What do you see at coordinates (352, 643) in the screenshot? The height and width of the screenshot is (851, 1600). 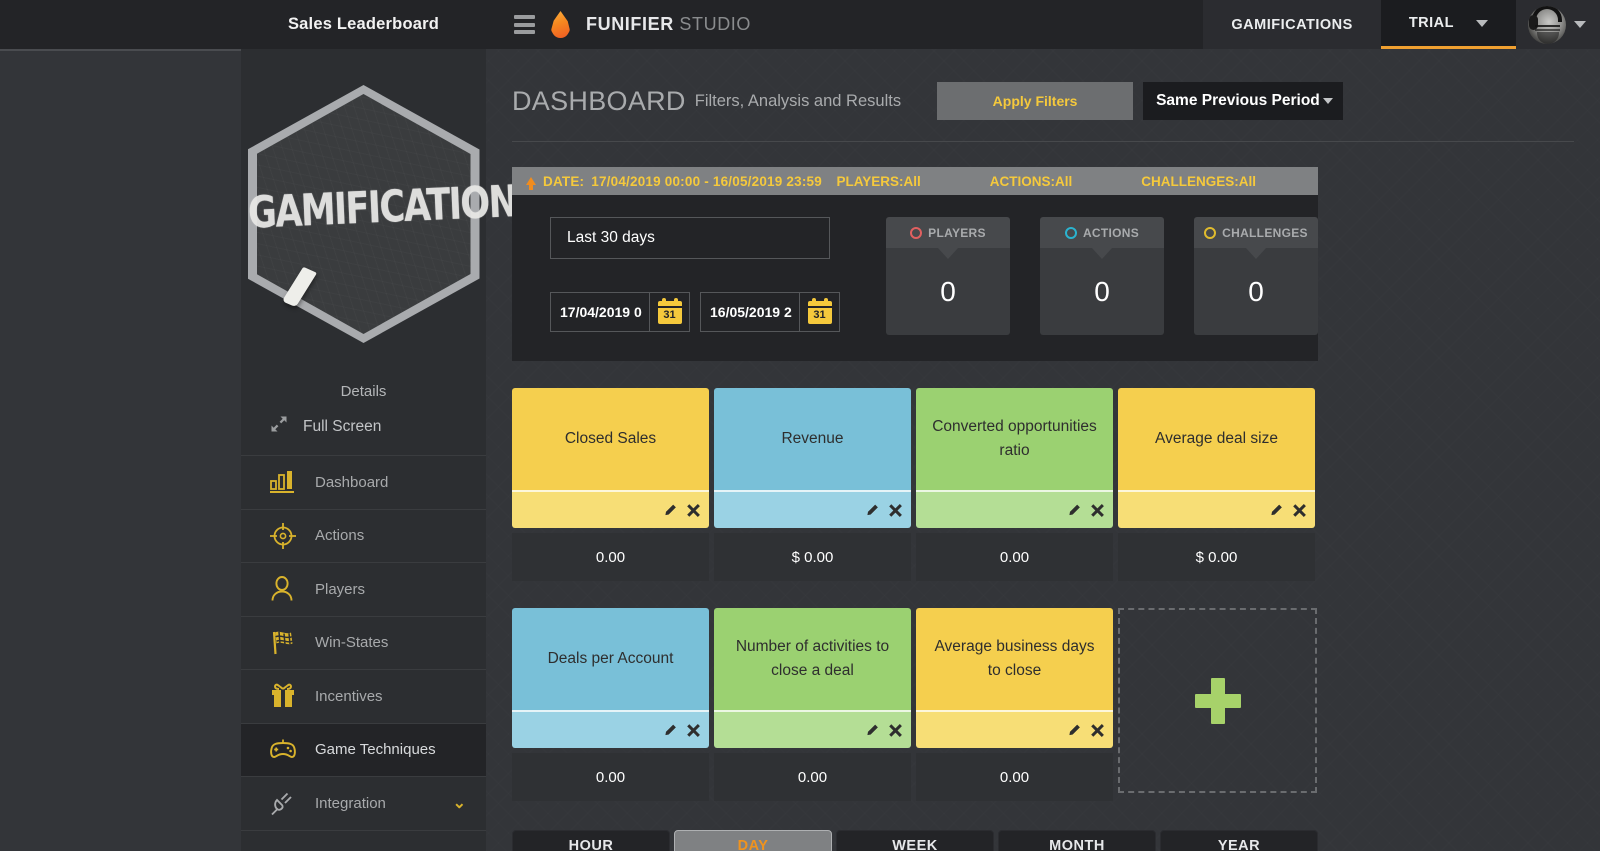 I see `sidebar-item-label: Win-States` at bounding box center [352, 643].